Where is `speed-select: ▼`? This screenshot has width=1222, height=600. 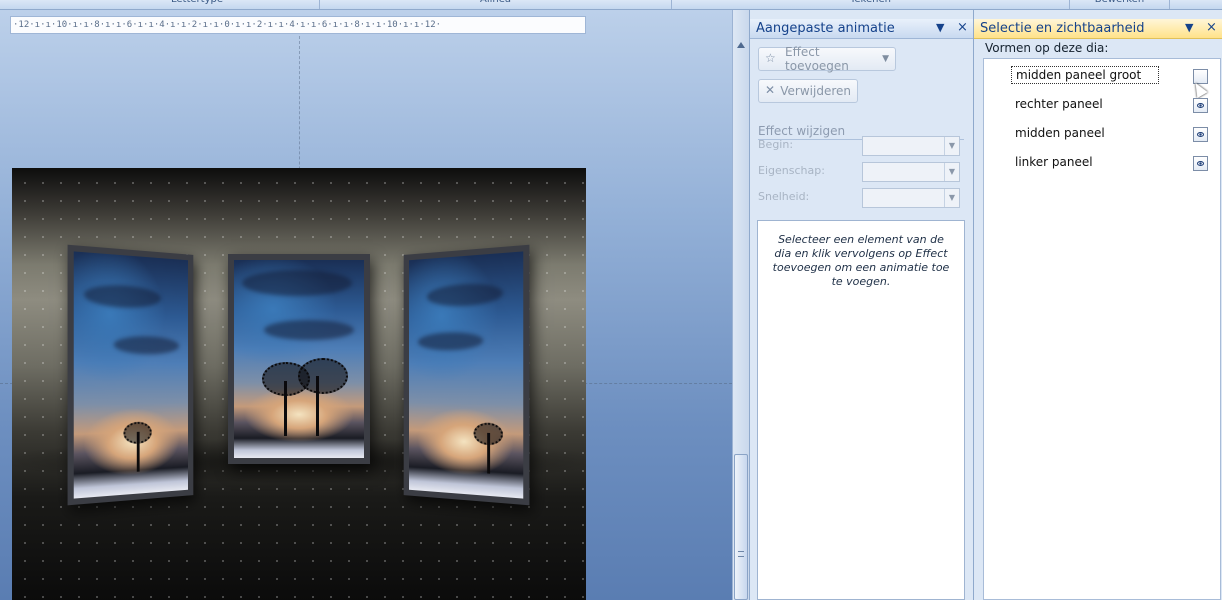 speed-select: ▼ is located at coordinates (911, 198).